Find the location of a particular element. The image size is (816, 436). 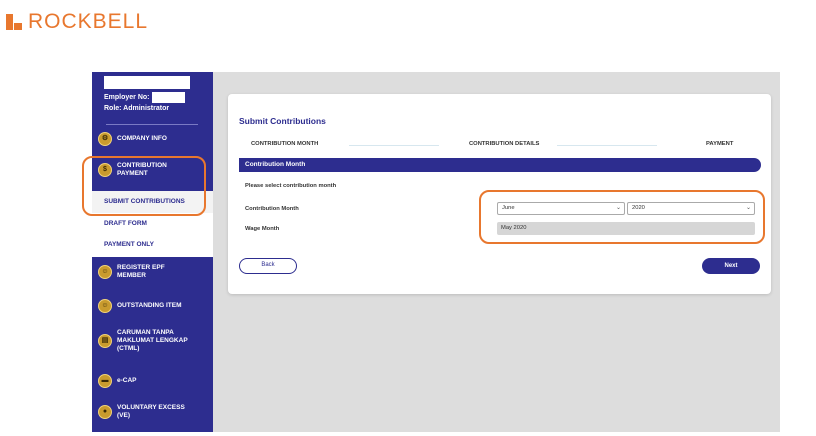

sidebar-item-company-info: ⚙ COMPANY INFO is located at coordinates (152, 139).